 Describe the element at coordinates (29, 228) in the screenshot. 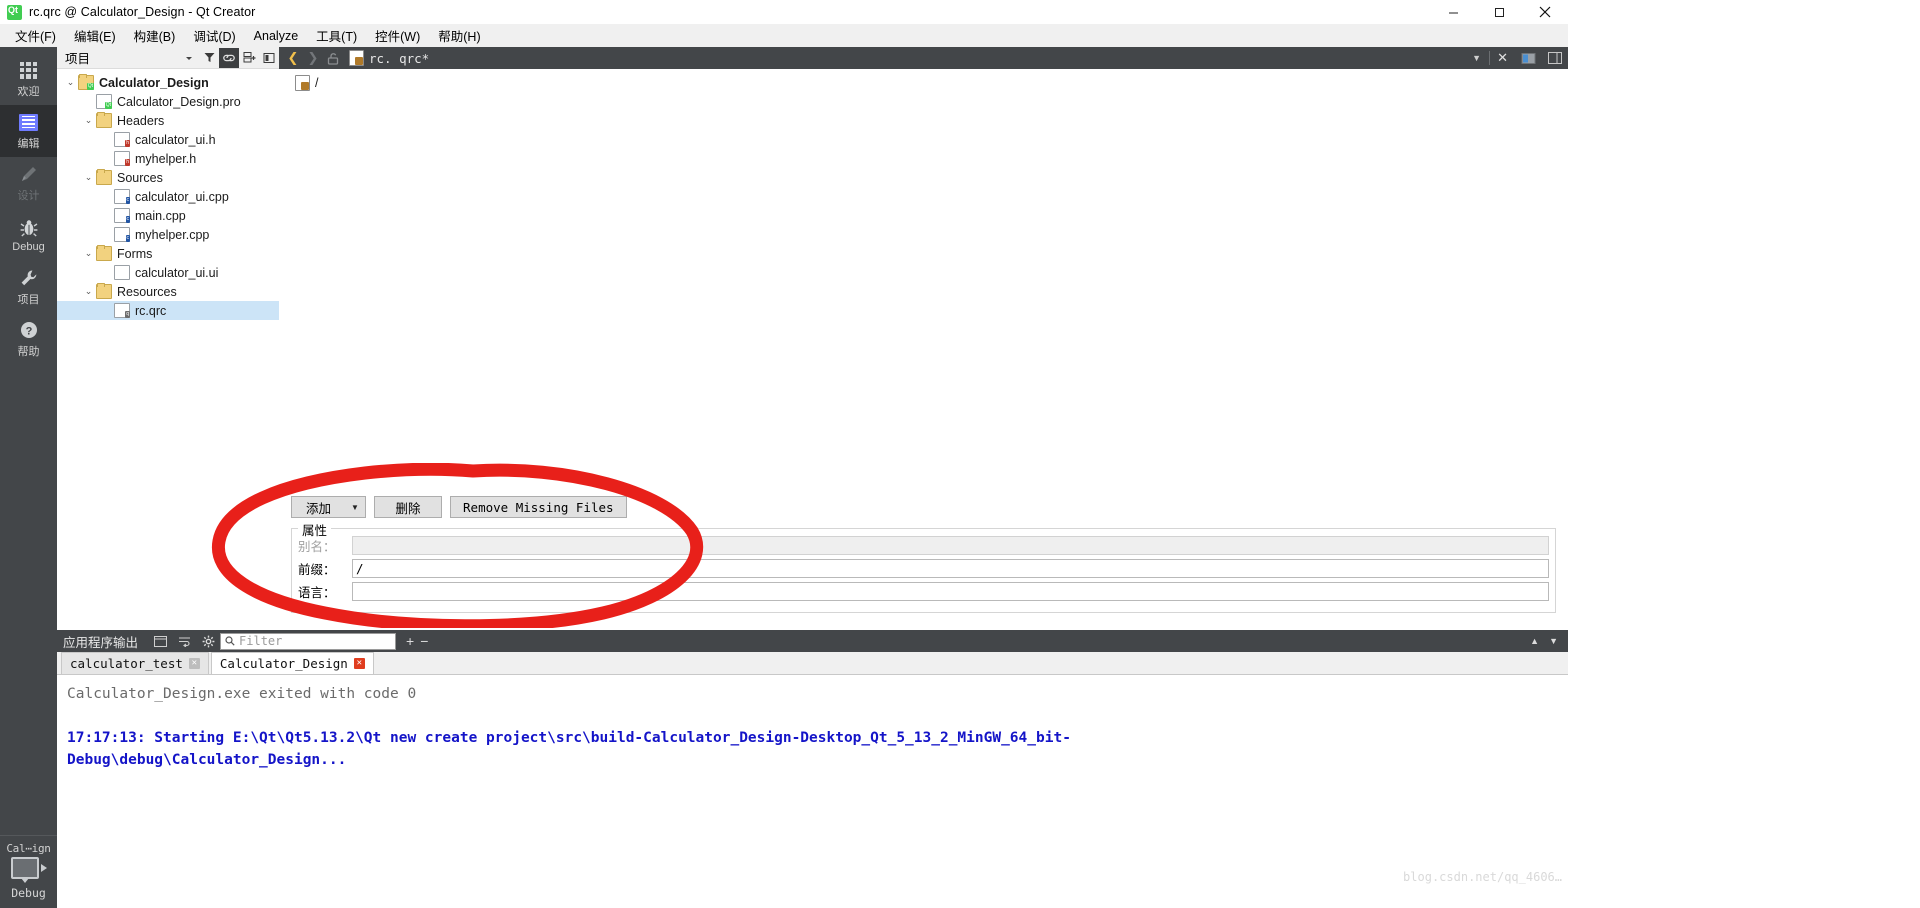

I see `bug-icon` at that location.